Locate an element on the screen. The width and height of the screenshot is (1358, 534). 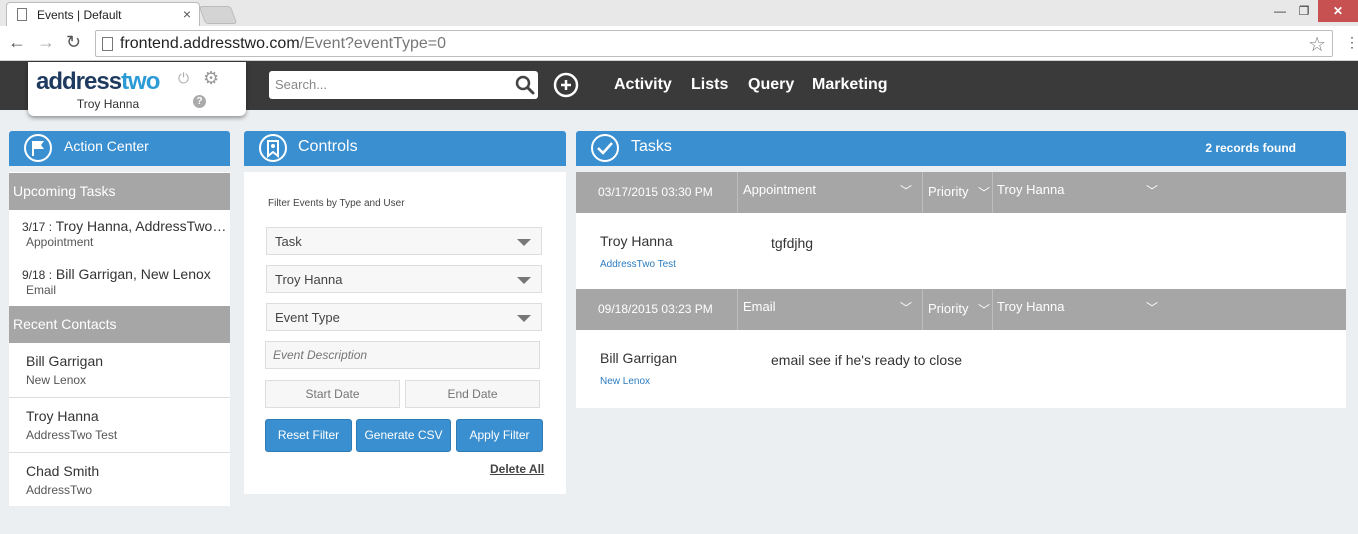
task-type-value: Email is located at coordinates (759, 306).